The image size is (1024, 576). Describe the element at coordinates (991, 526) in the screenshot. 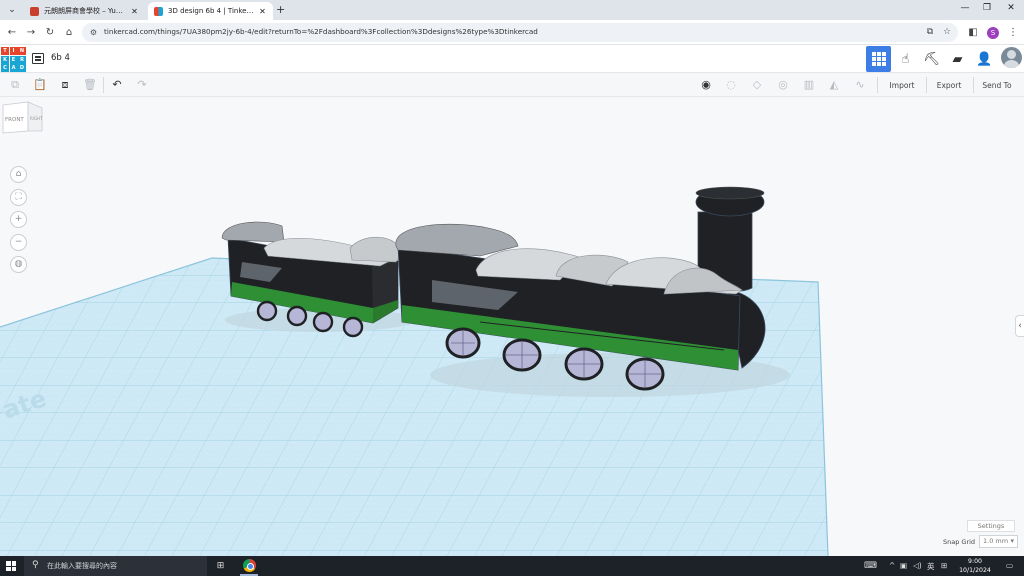

I see `settings-button: Settings` at that location.